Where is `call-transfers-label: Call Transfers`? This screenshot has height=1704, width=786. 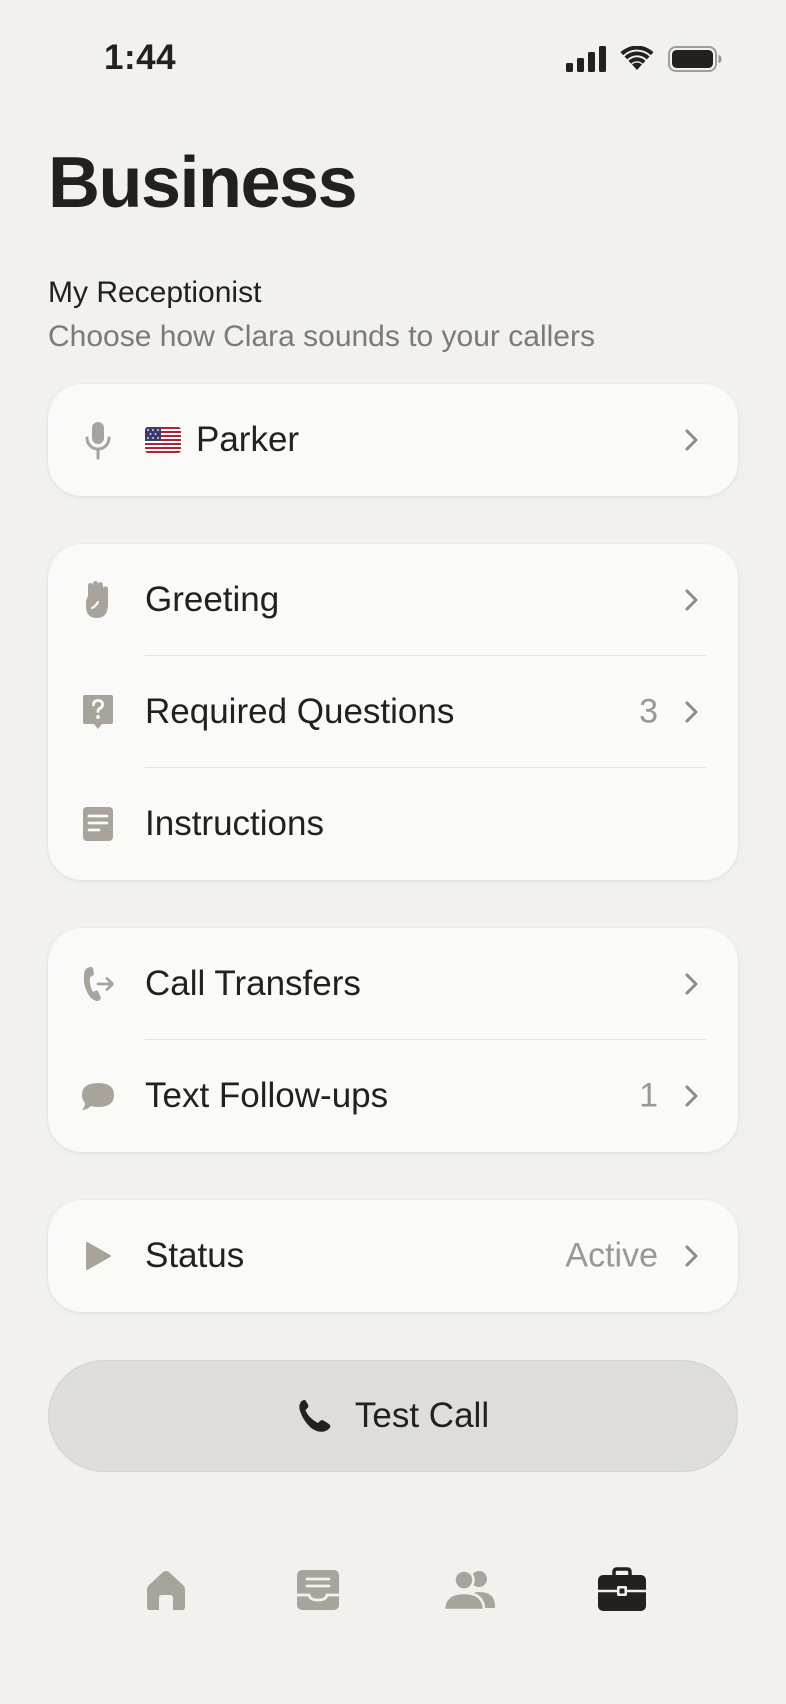
call-transfers-label: Call Transfers is located at coordinates (253, 983).